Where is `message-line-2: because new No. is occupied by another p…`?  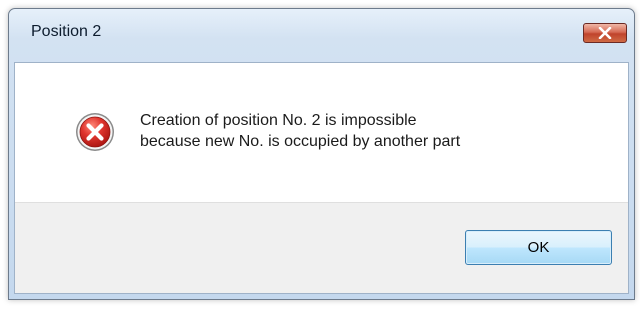 message-line-2: because new No. is occupied by another p… is located at coordinates (300, 141).